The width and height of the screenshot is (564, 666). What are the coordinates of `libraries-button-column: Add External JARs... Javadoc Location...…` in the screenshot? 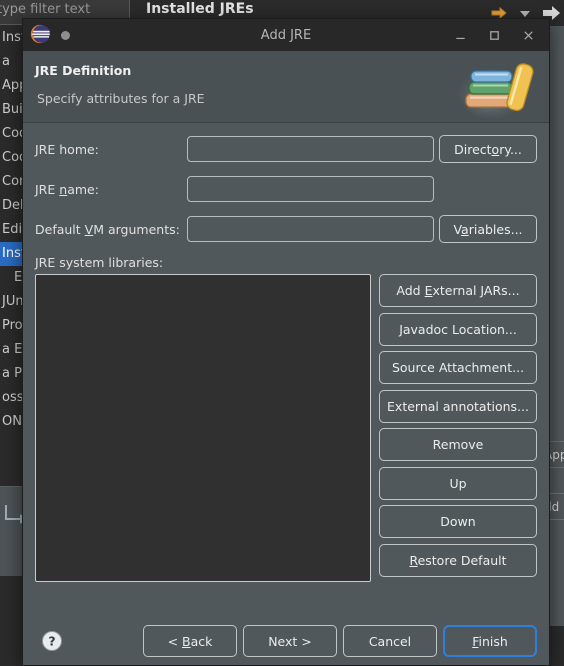 It's located at (458, 428).